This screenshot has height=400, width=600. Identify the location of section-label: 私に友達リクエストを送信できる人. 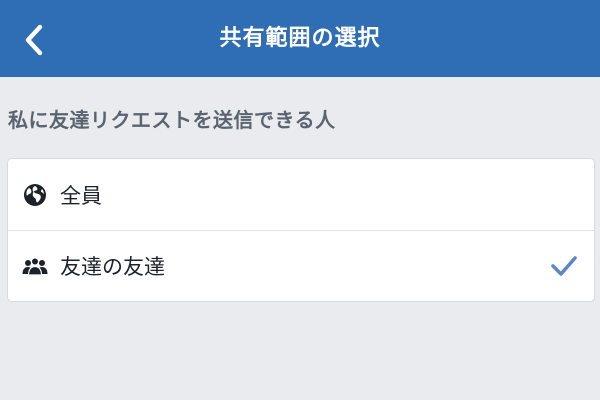
(172, 120).